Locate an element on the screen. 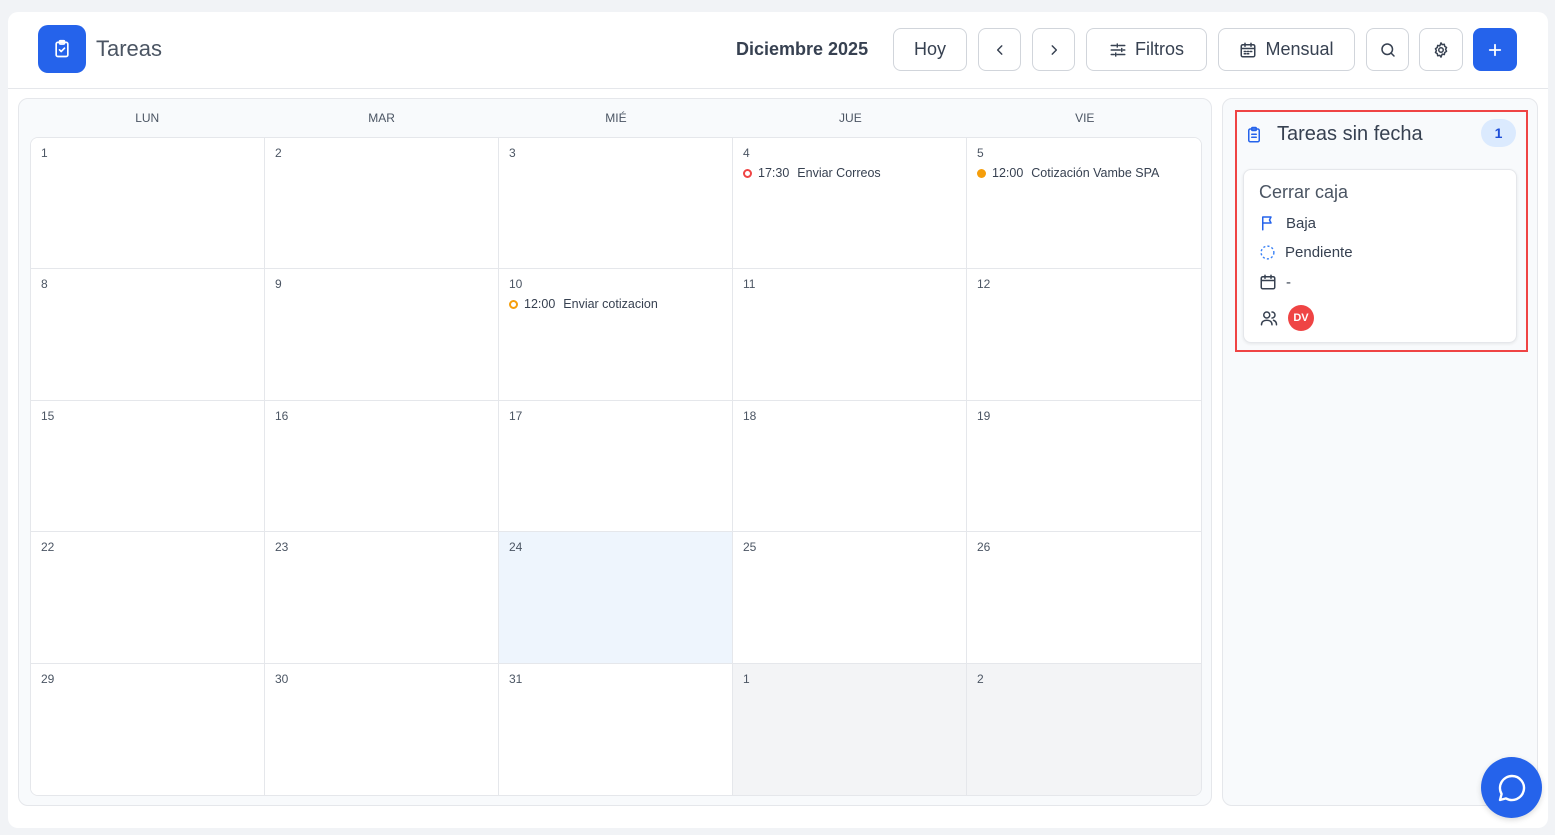 The width and height of the screenshot is (1555, 835). day-cell: 3 is located at coordinates (616, 204).